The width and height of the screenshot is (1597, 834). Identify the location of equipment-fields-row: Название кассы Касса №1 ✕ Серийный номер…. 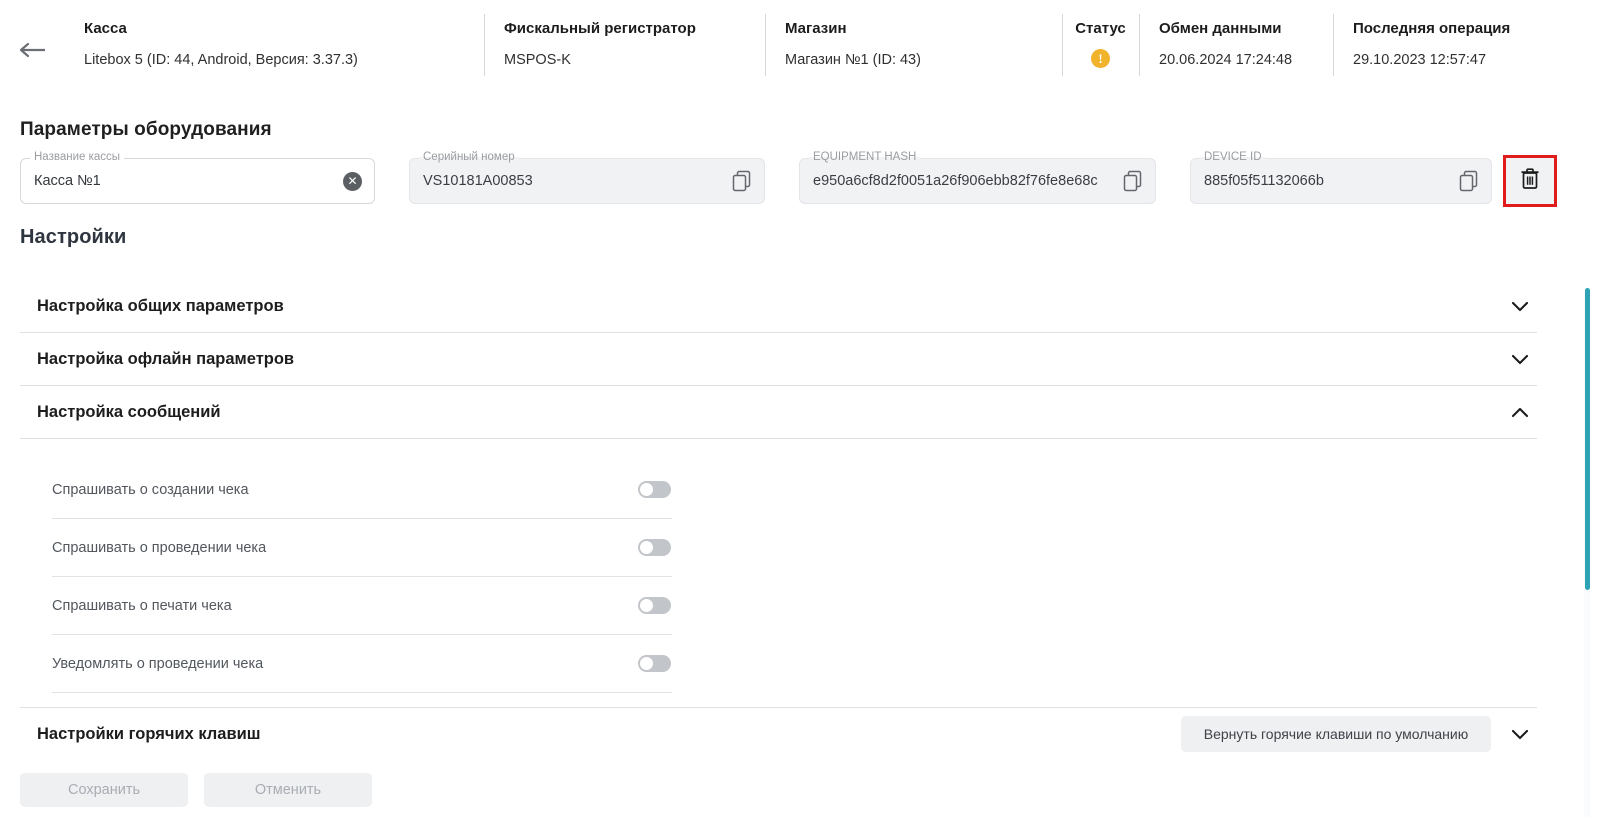
(800, 178).